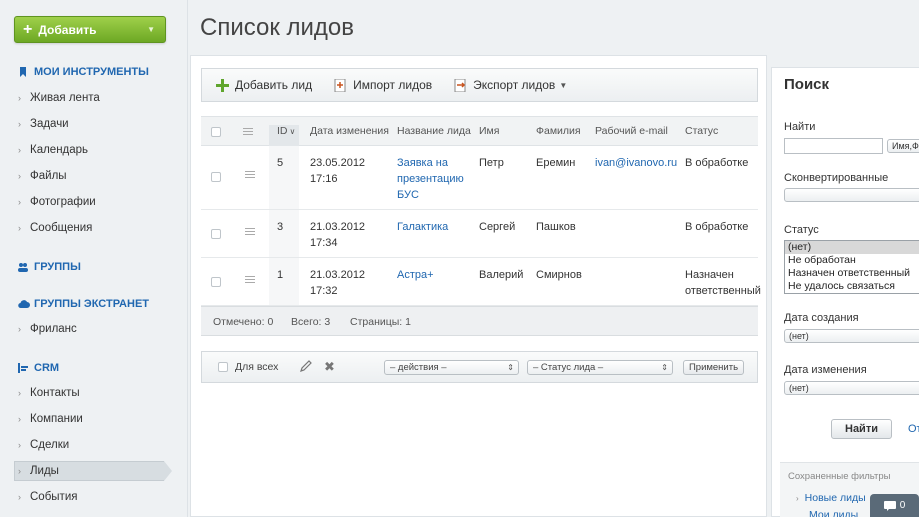  I want to click on sort-down-icon: ∨, so click(292, 131).